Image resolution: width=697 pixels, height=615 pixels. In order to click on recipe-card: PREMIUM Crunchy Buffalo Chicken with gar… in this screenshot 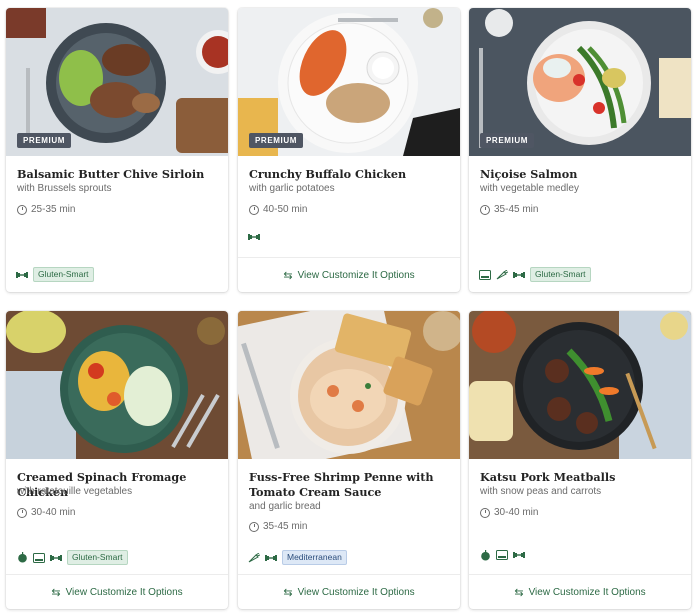, I will do `click(349, 150)`.